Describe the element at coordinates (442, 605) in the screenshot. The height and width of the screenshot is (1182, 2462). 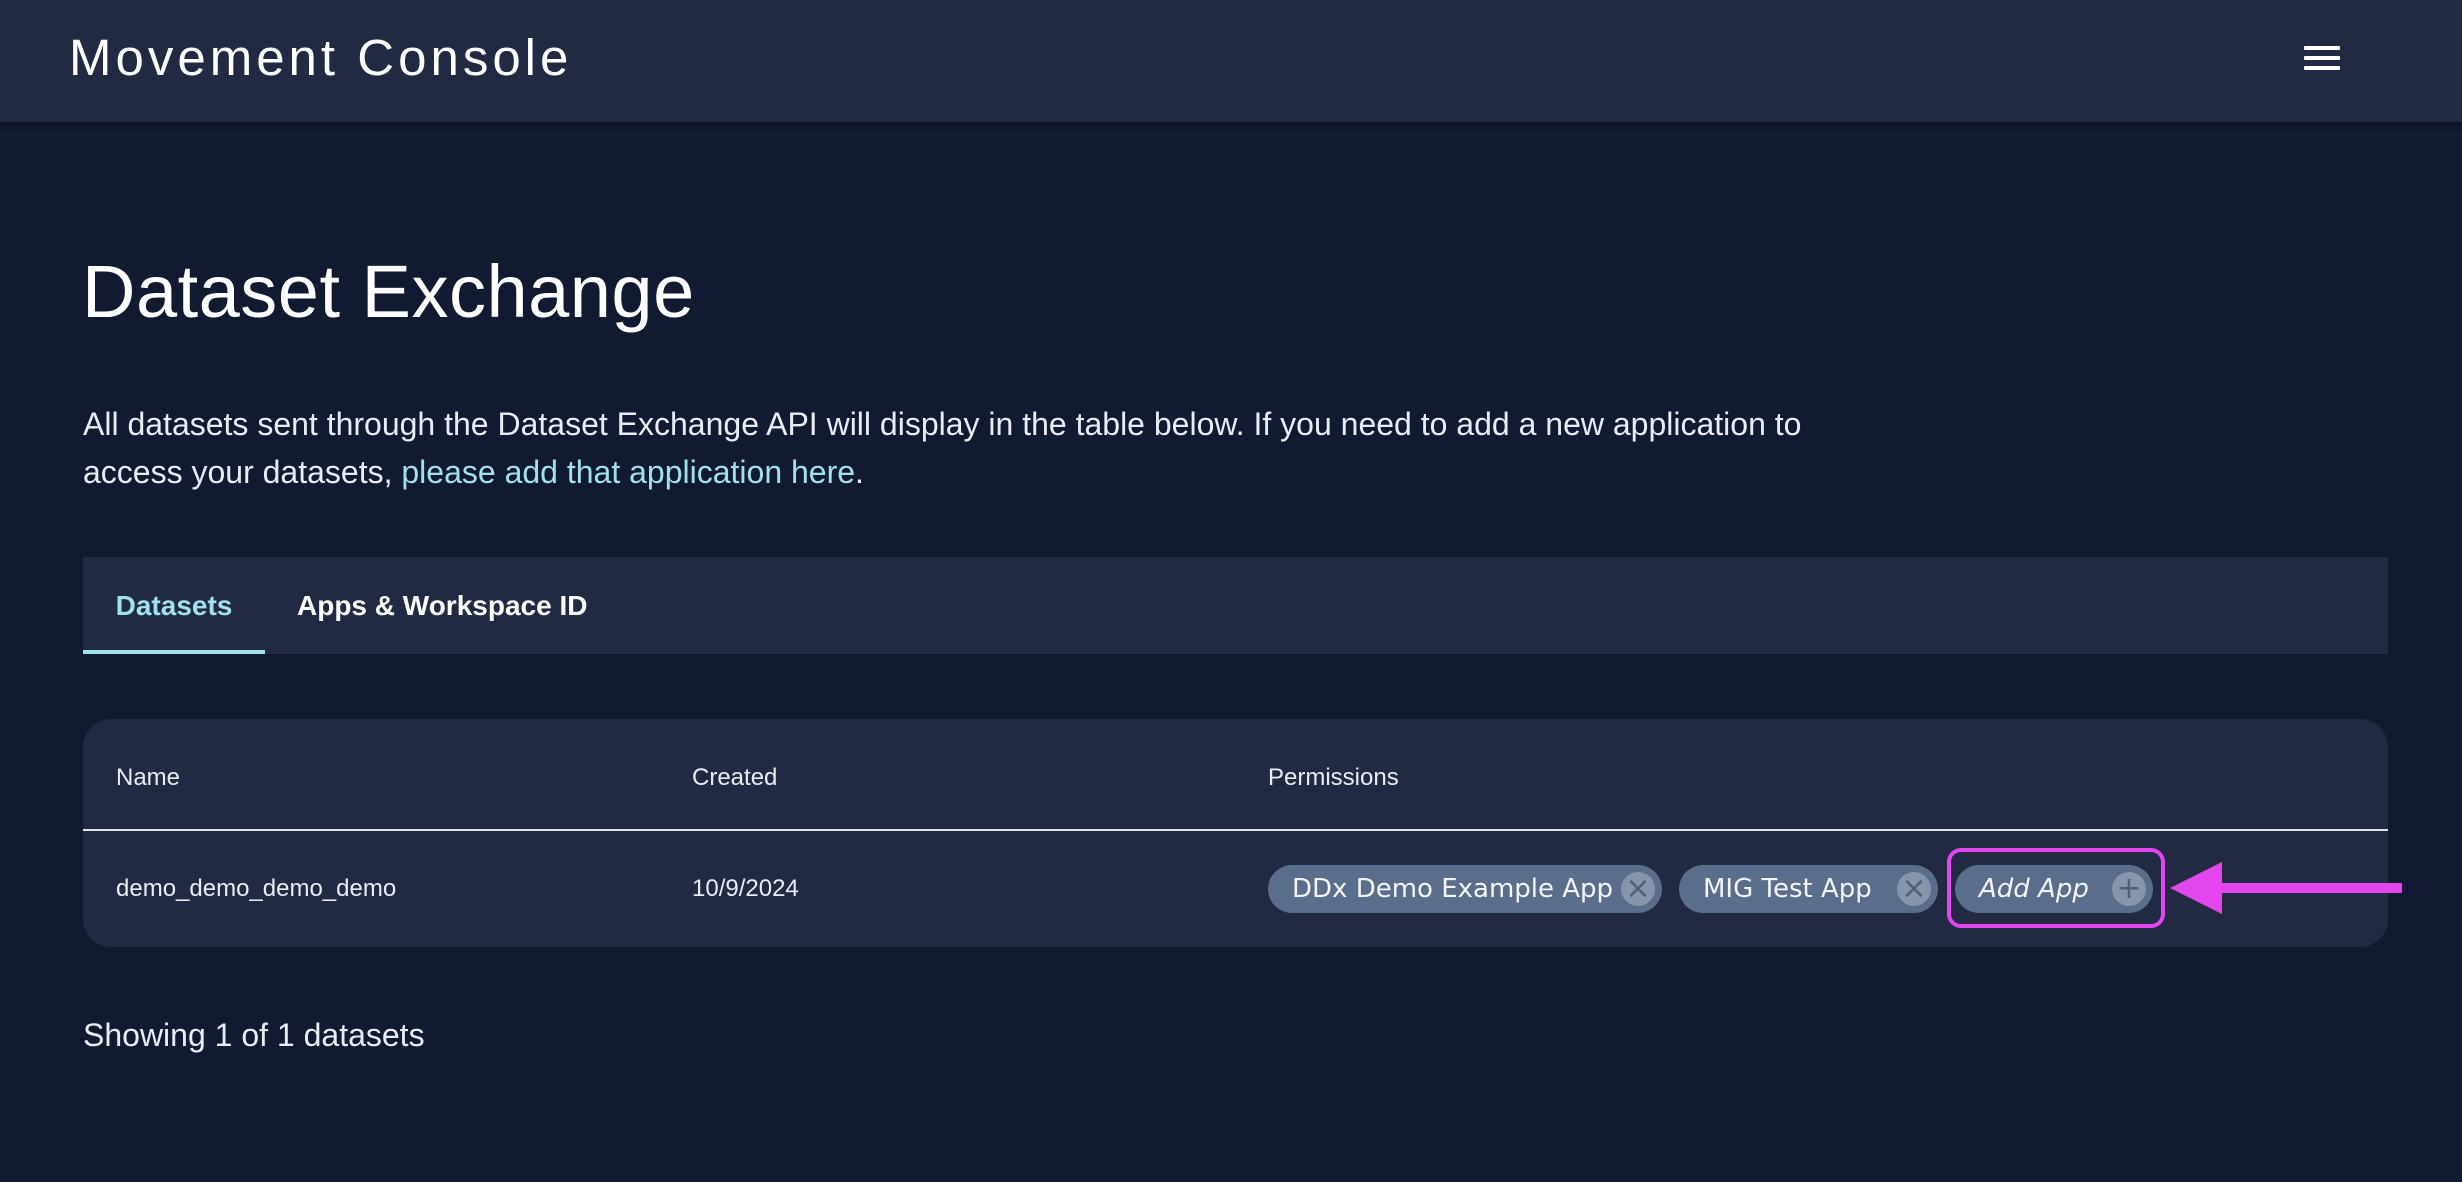
I see `tab-apps-workspace-id: Apps & Workspace ID` at that location.